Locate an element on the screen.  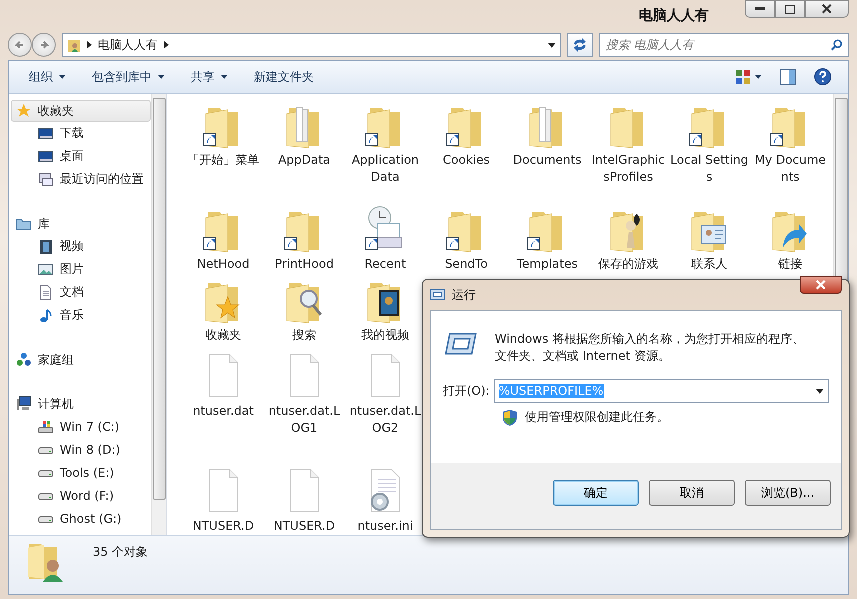
nav-item: Win 7 (C:) is located at coordinates (81, 426).